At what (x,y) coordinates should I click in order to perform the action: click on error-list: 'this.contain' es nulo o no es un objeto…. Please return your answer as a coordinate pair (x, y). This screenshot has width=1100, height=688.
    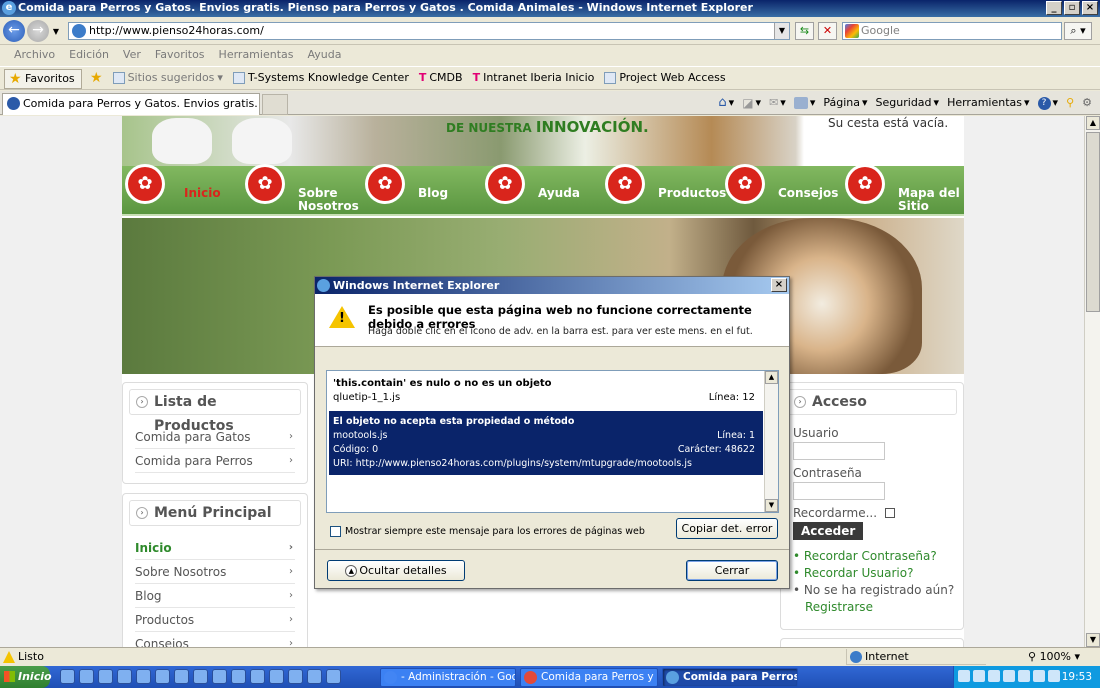
    Looking at the image, I should click on (552, 441).